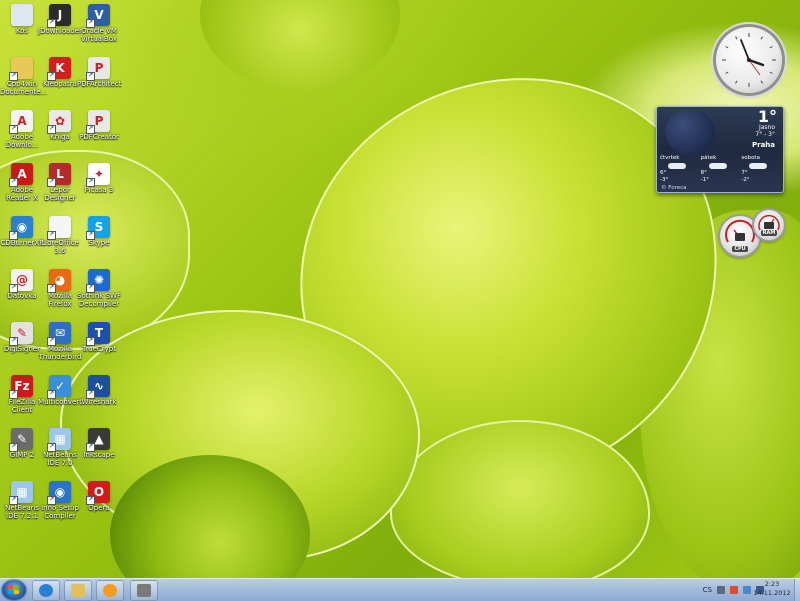  What do you see at coordinates (744, 173) in the screenshot?
I see `forecast-high: 7°` at bounding box center [744, 173].